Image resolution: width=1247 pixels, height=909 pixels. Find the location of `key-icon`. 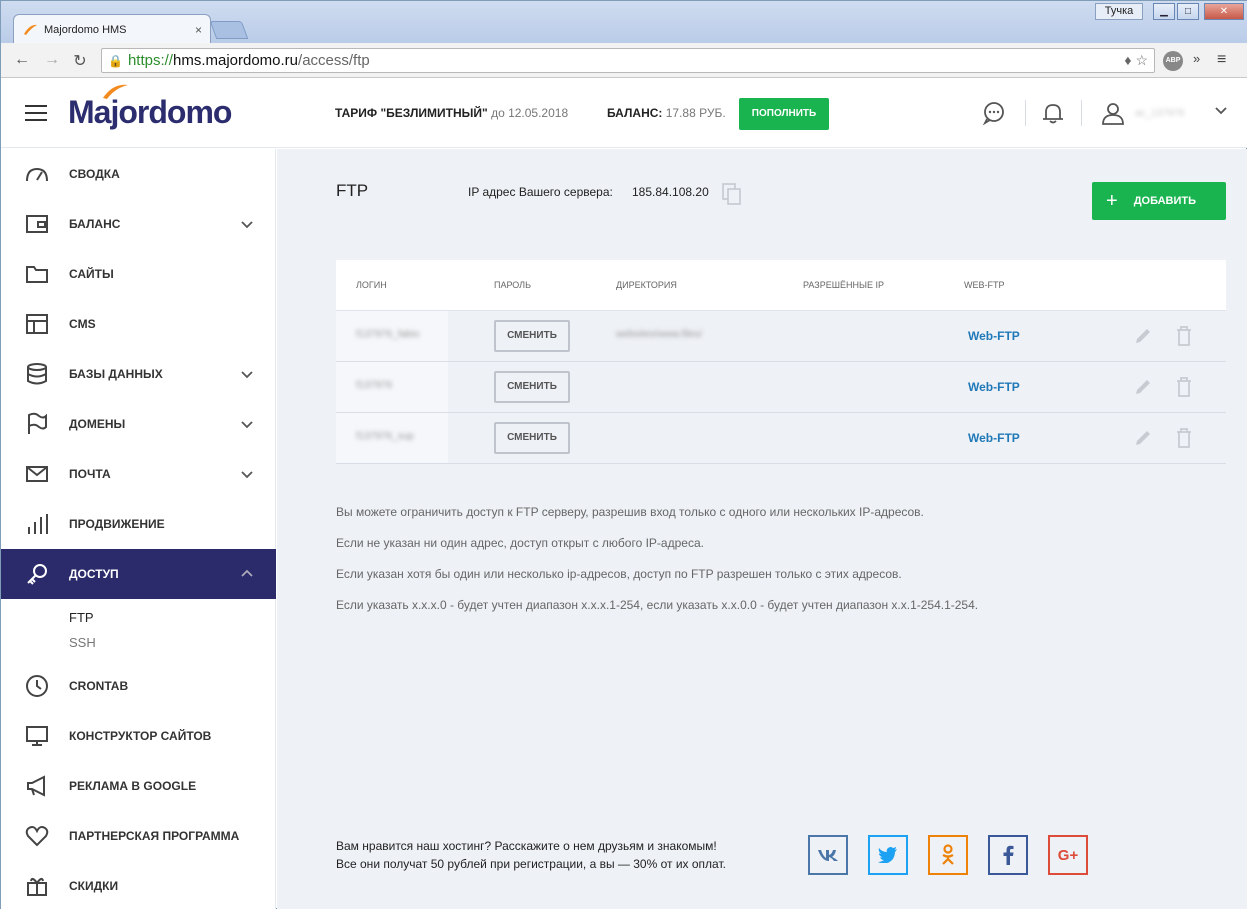

key-icon is located at coordinates (37, 574).